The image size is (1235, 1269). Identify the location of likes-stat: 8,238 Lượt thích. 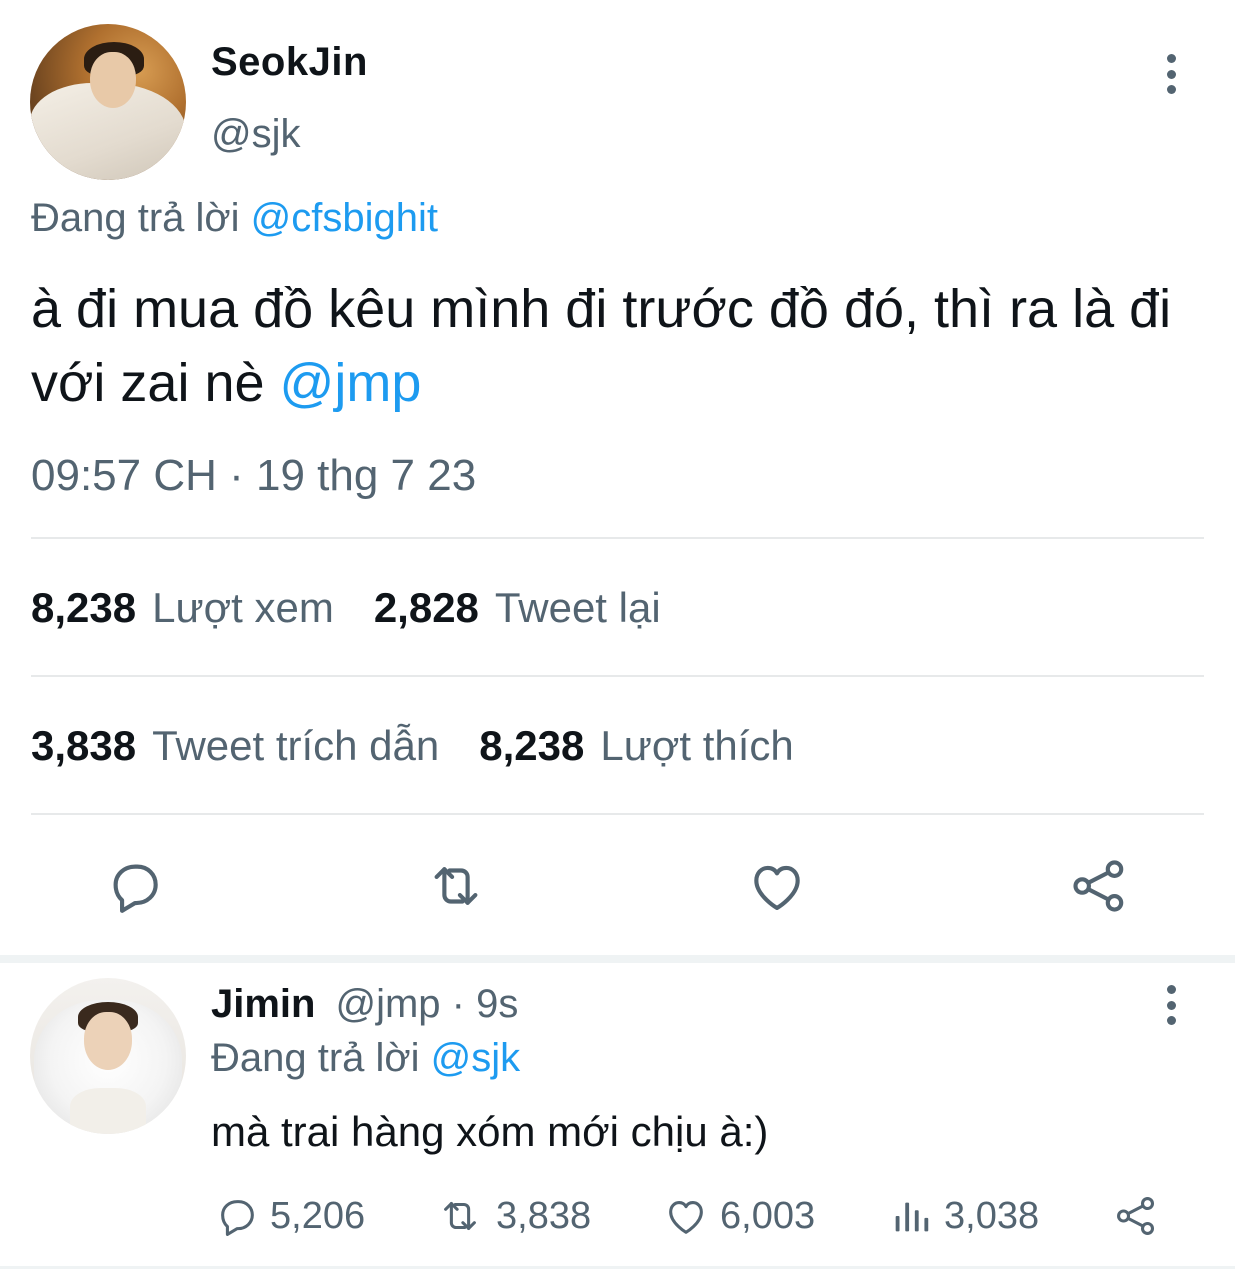
(636, 746).